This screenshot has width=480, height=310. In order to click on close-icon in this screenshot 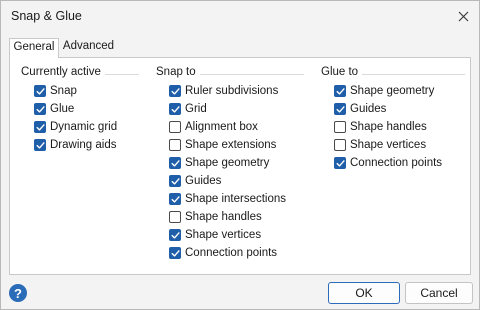, I will do `click(463, 16)`.